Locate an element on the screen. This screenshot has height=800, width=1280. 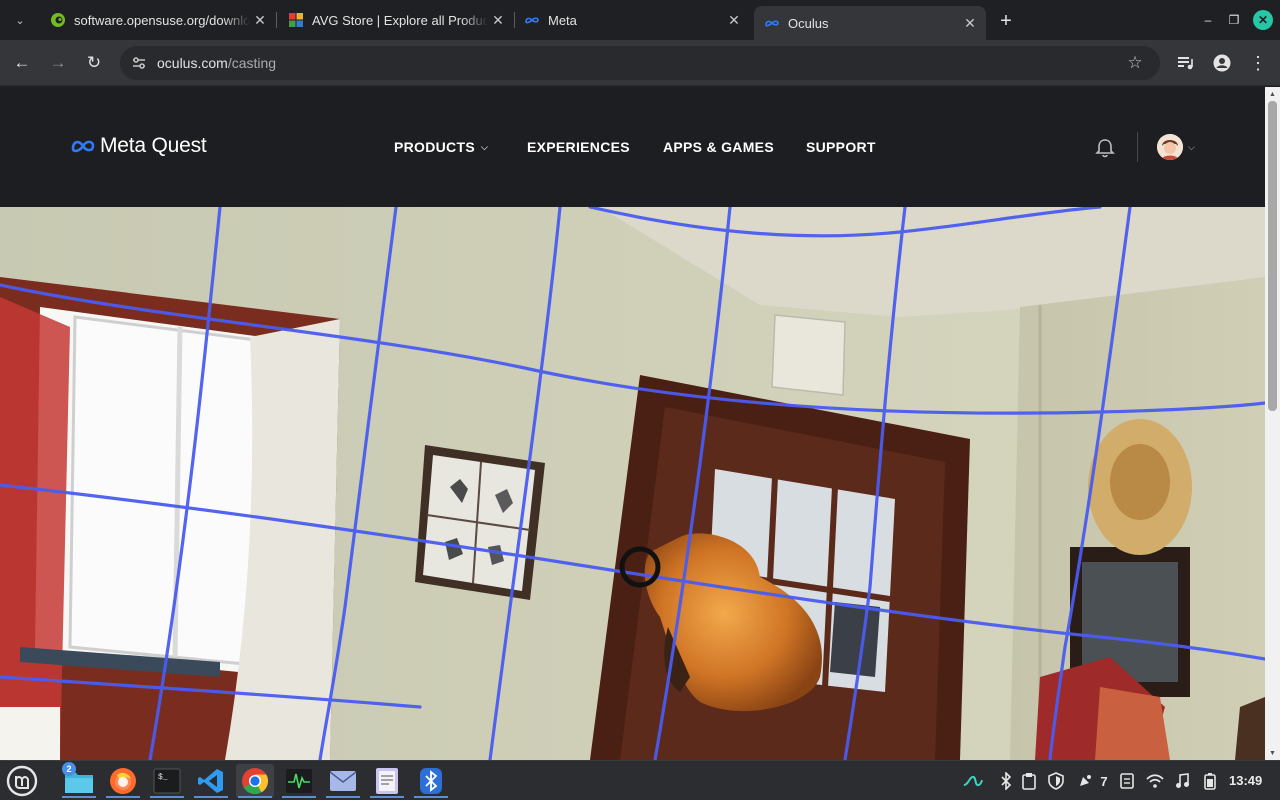
tab-title: Meta is located at coordinates (562, 20).